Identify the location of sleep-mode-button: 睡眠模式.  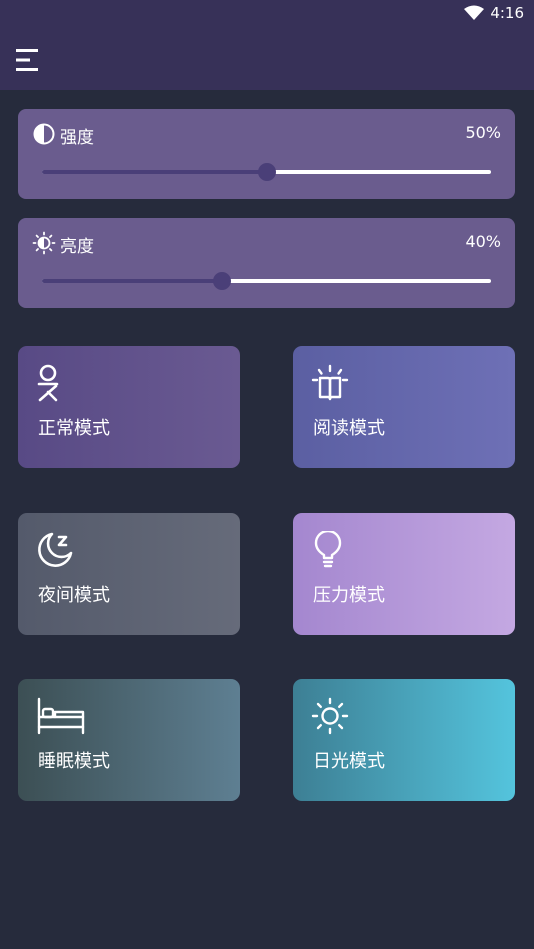
(129, 740).